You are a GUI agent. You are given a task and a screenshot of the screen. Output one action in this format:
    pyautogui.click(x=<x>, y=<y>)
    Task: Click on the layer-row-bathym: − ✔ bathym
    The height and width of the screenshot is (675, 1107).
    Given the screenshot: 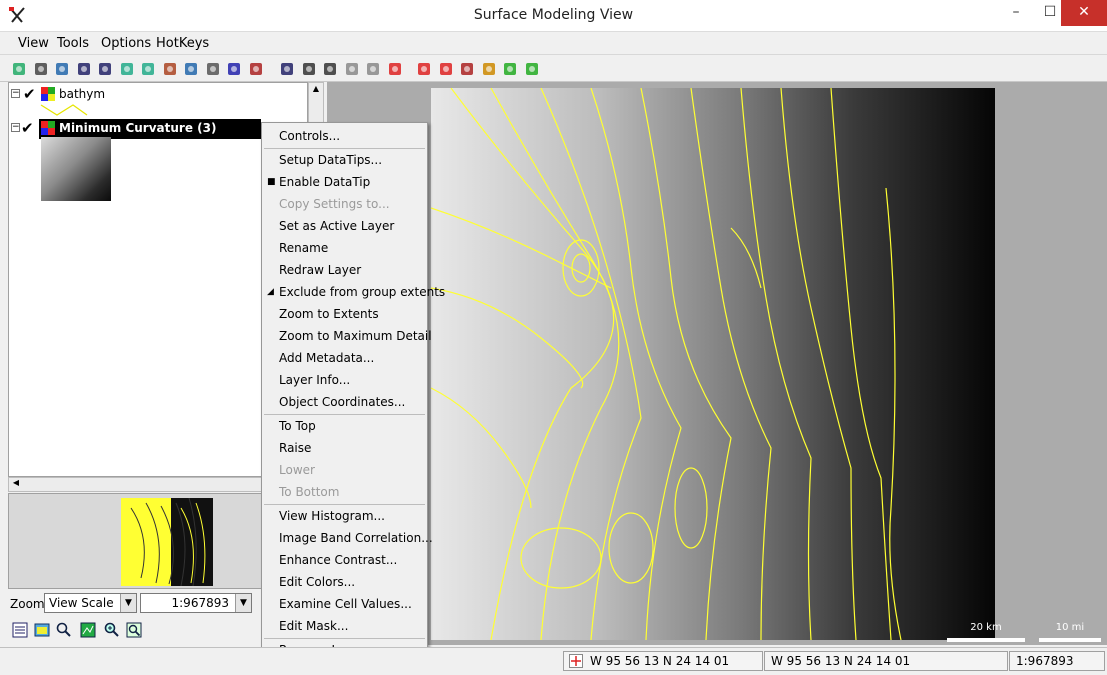 What is the action you would take?
    pyautogui.click(x=158, y=95)
    